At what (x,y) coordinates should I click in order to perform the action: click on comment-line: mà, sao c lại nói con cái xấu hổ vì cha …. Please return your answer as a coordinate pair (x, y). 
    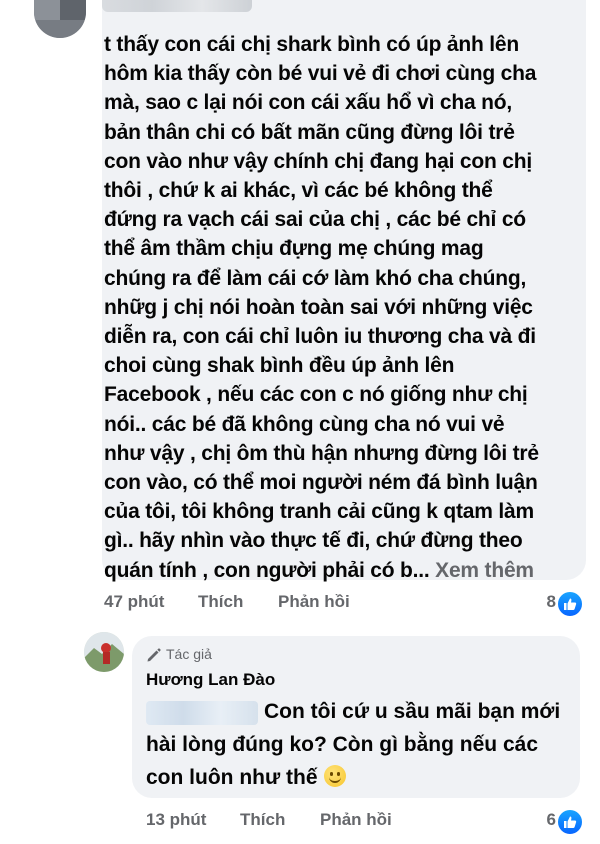
    Looking at the image, I should click on (308, 103).